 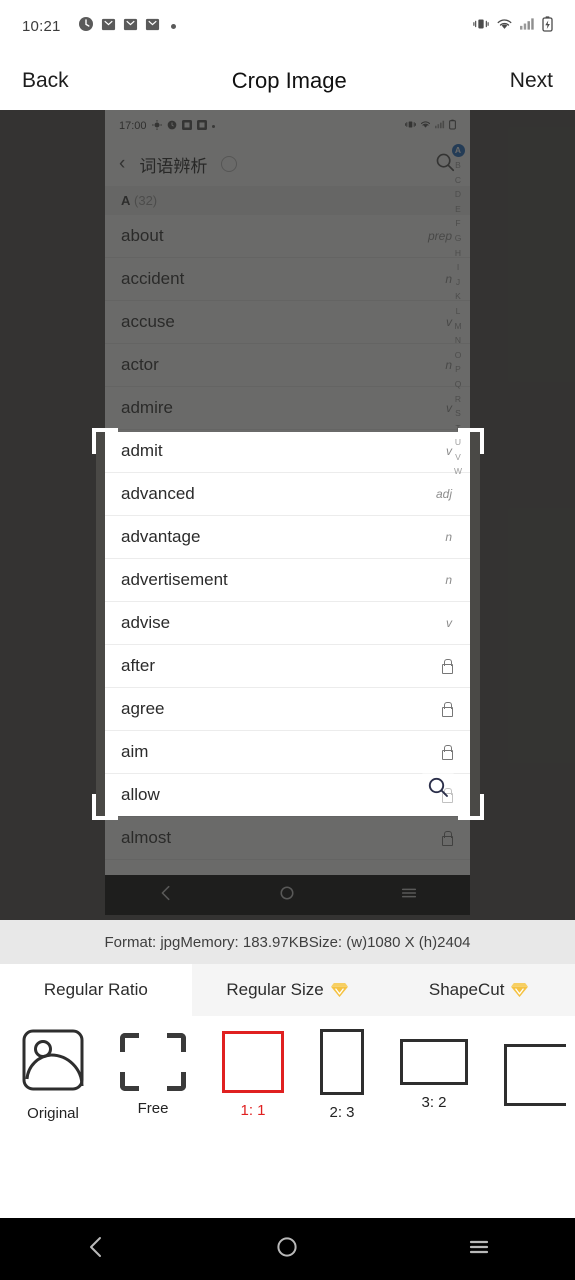 What do you see at coordinates (434, 1062) in the screenshot?
I see `landscape-icon` at bounding box center [434, 1062].